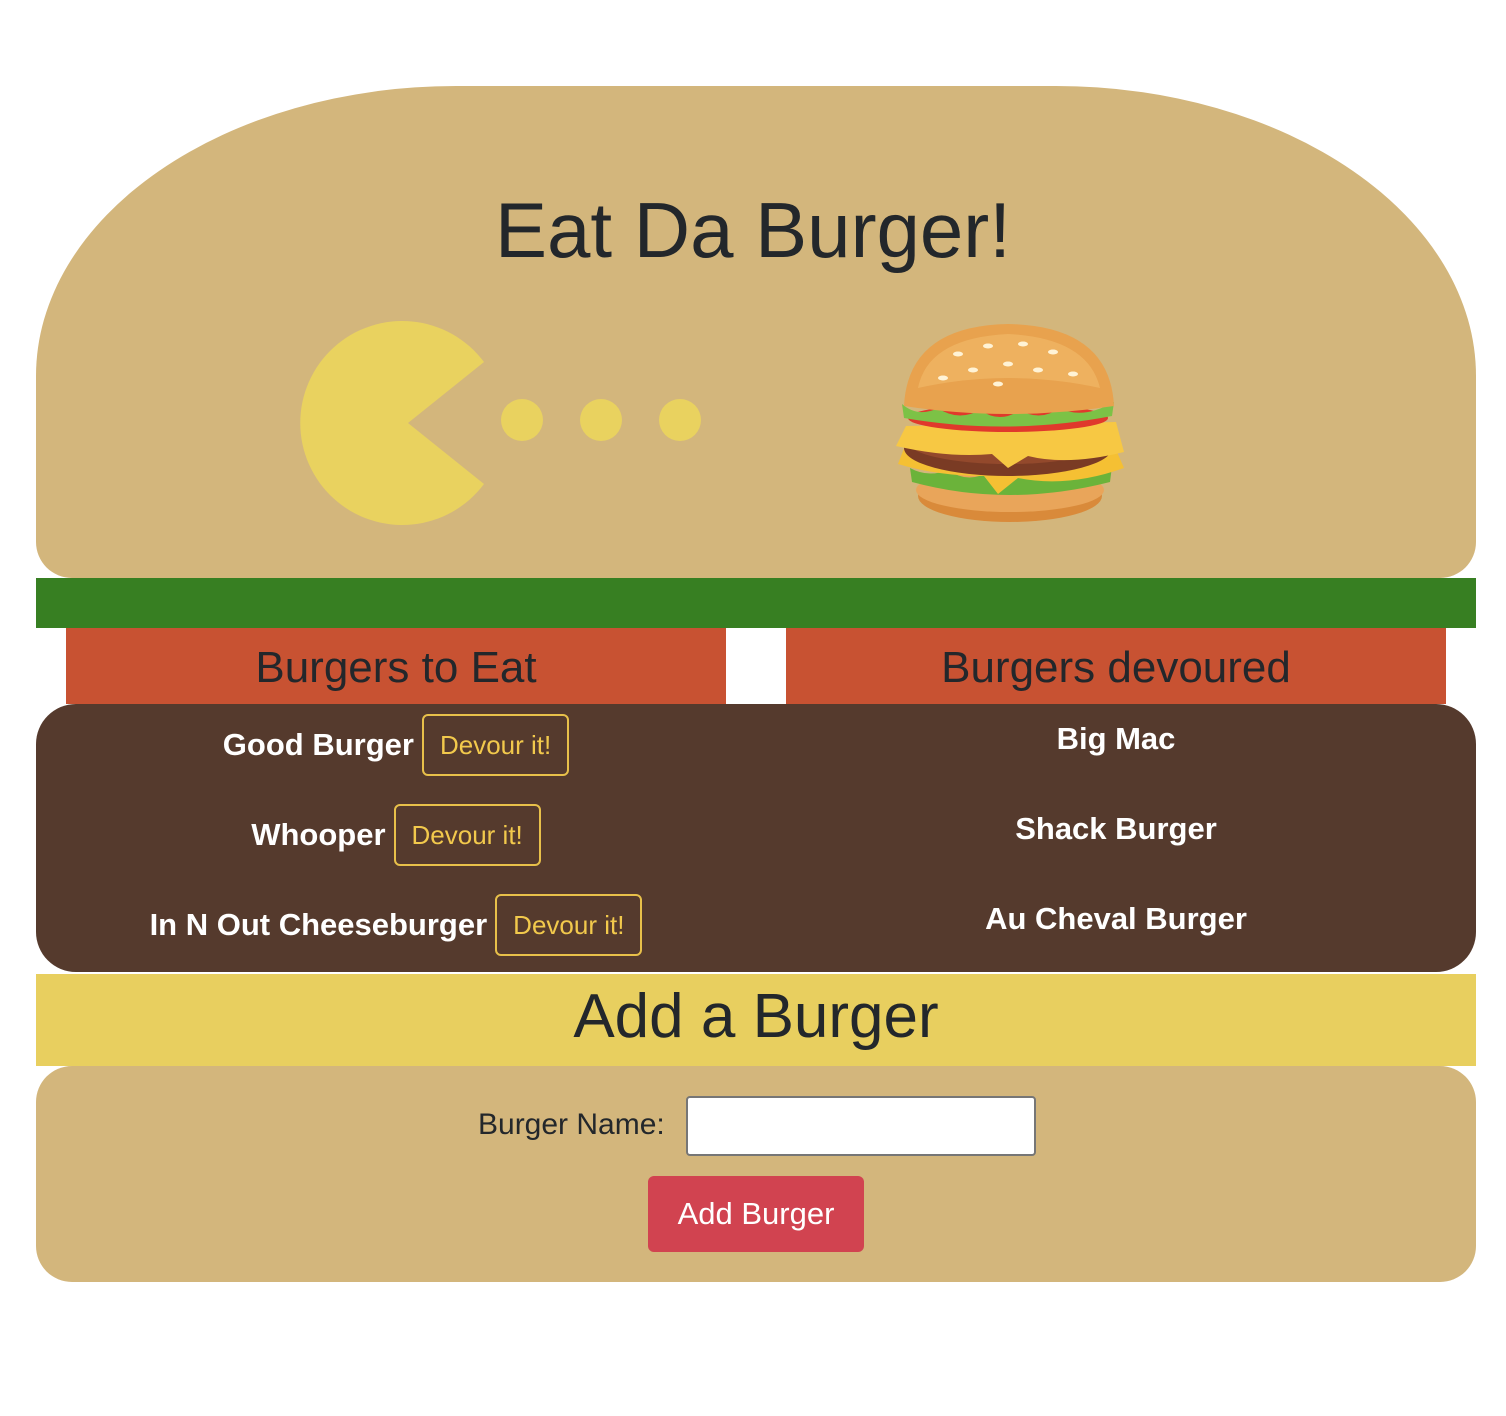 This screenshot has width=1506, height=1416. I want to click on list-item: Au Cheval Burger, so click(1116, 919).